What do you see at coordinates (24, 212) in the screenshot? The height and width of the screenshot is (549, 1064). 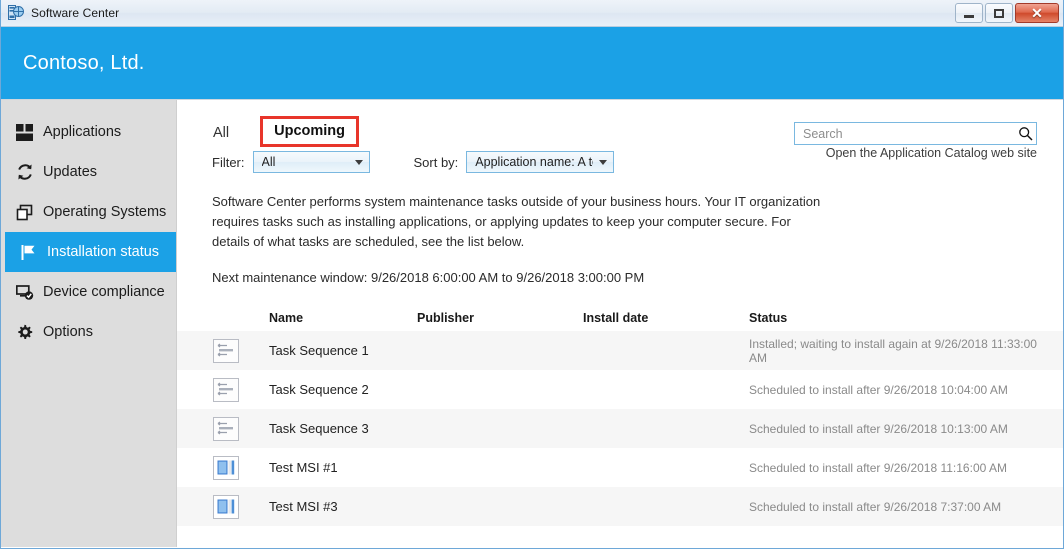 I see `operating-systems-icon` at bounding box center [24, 212].